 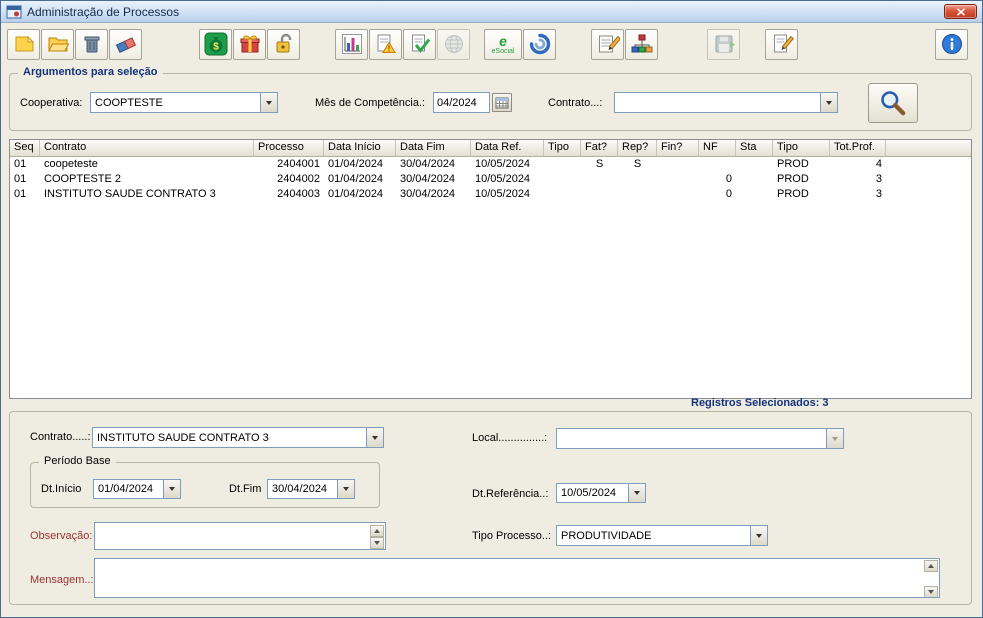 I want to click on open-button, so click(x=57, y=44).